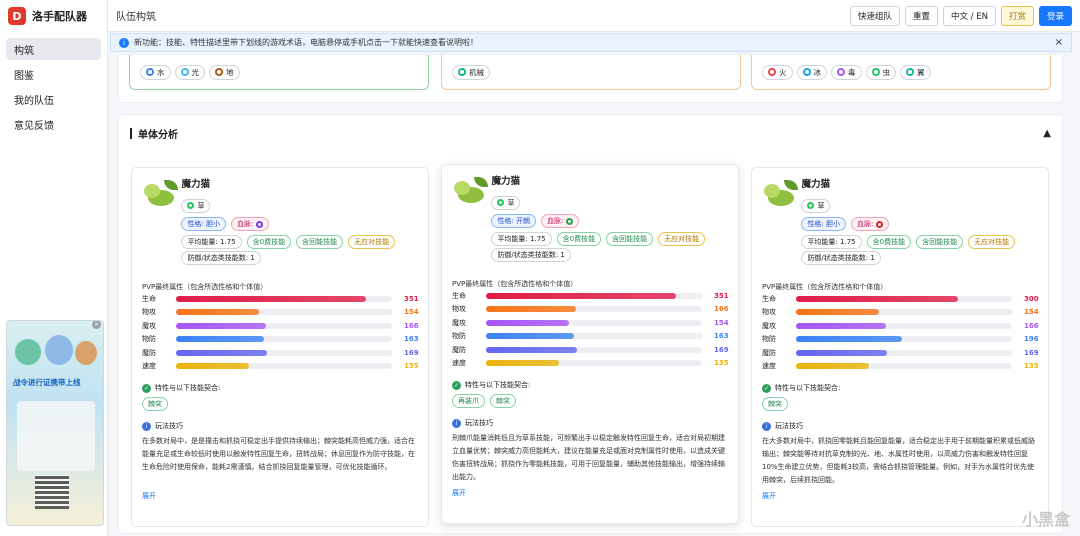 This screenshot has width=1080, height=536. What do you see at coordinates (189, 72) in the screenshot?
I see `type-chip: 光` at bounding box center [189, 72].